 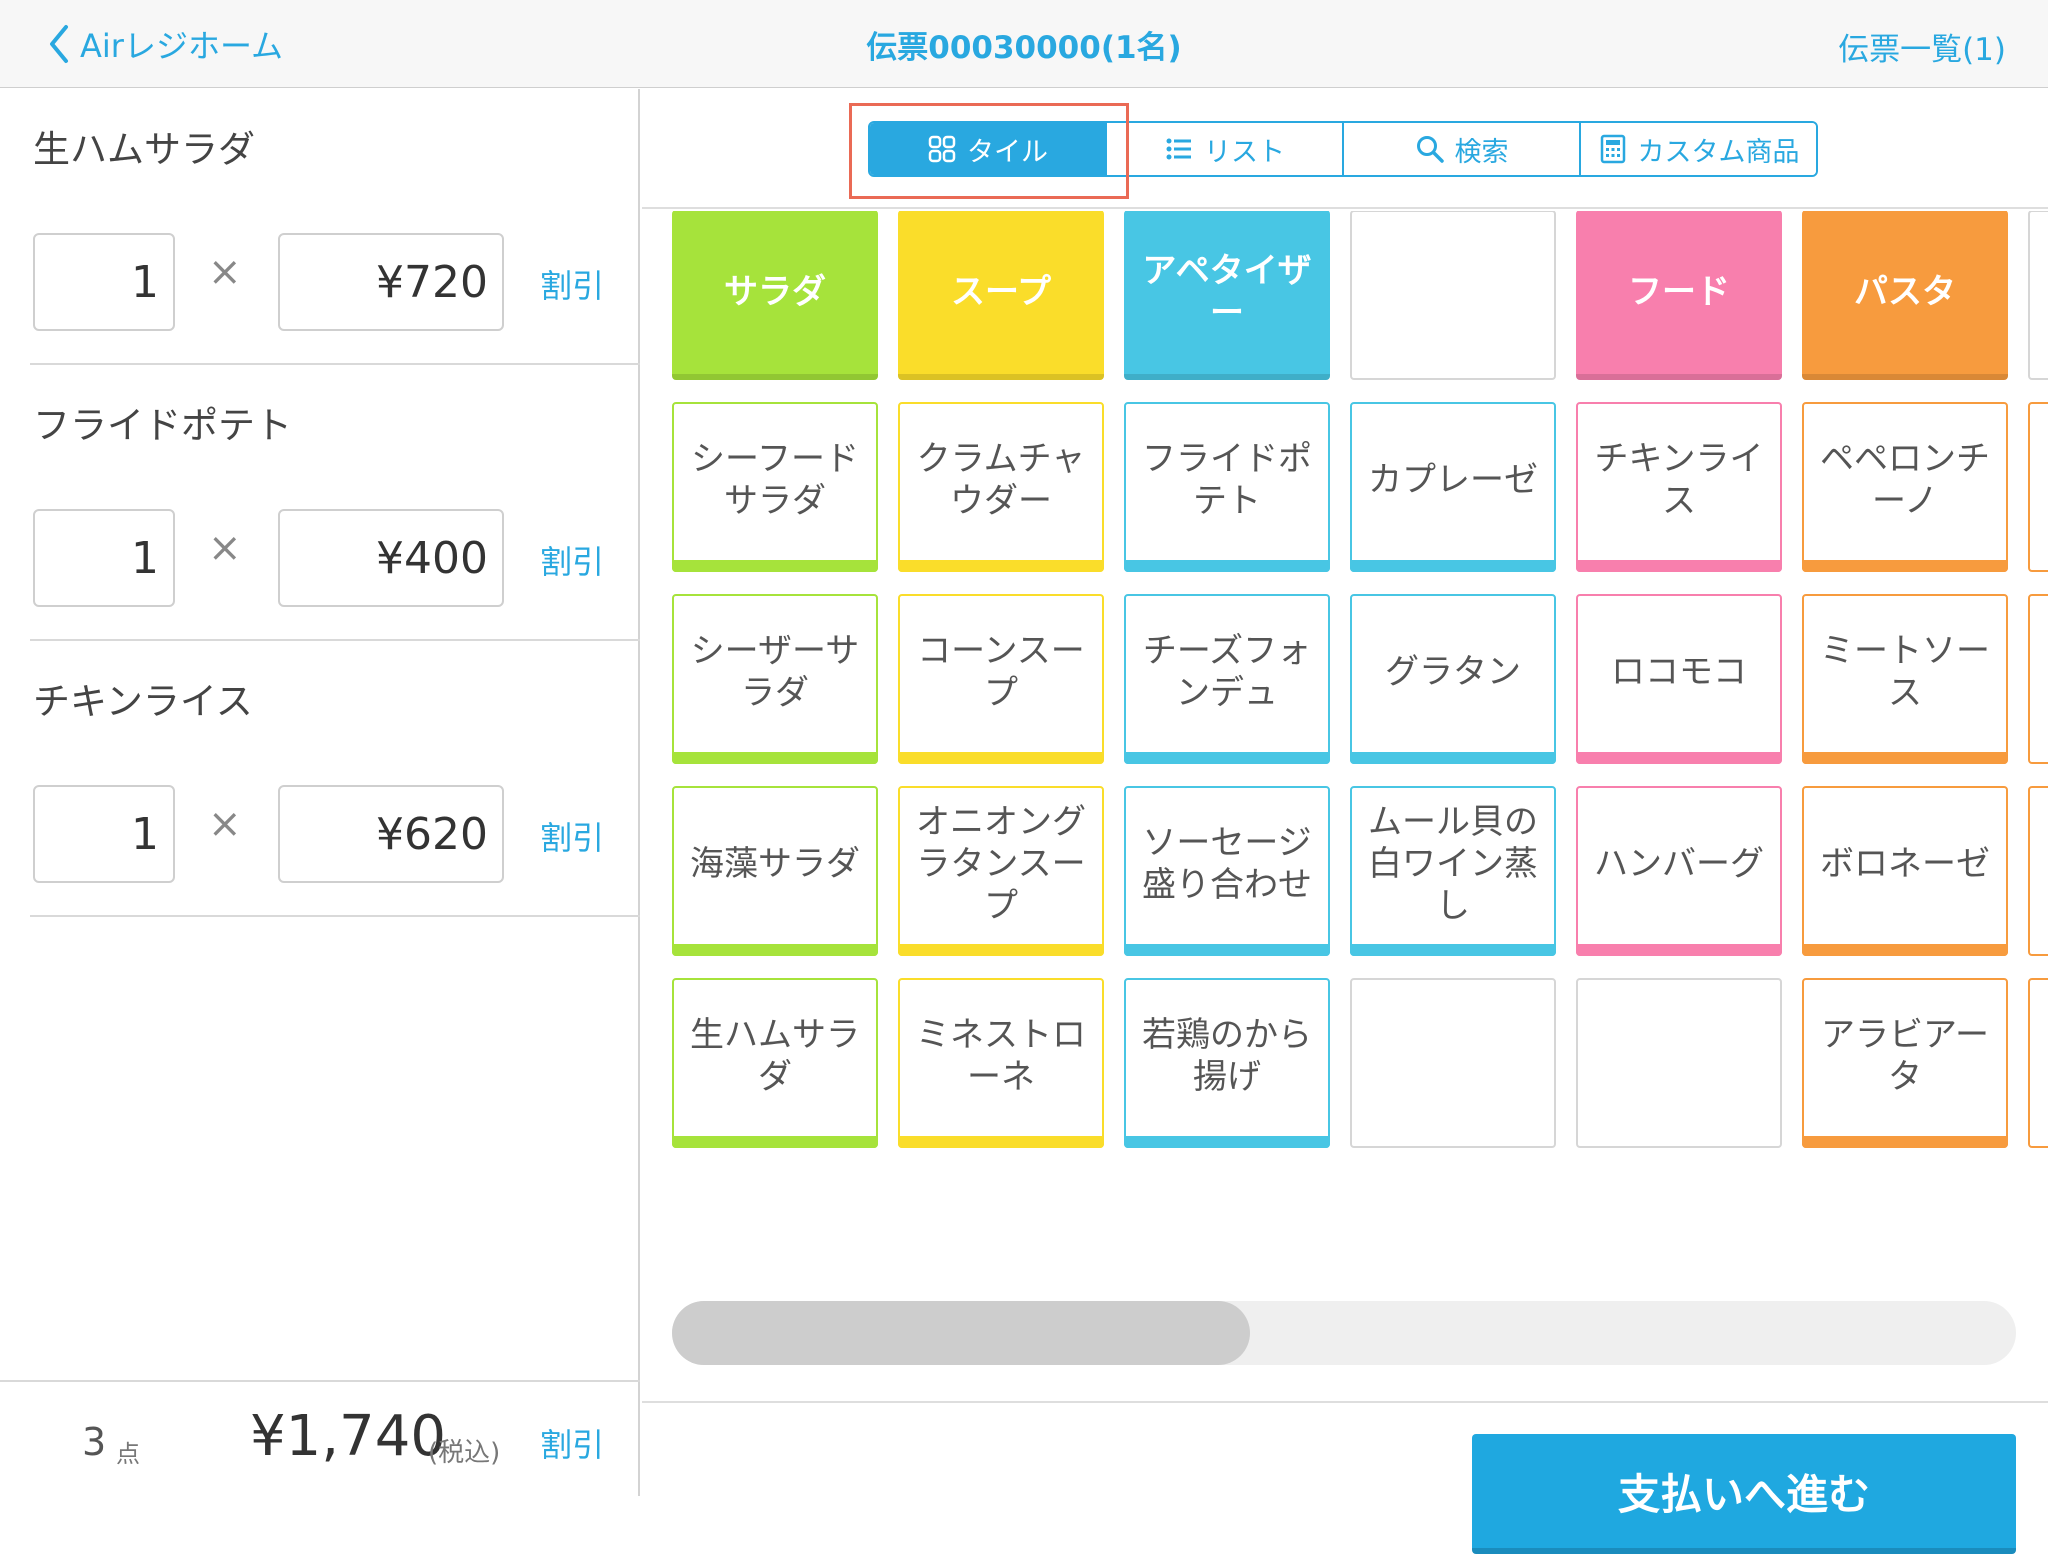 I want to click on category-tile: サラダ, so click(x=775, y=295).